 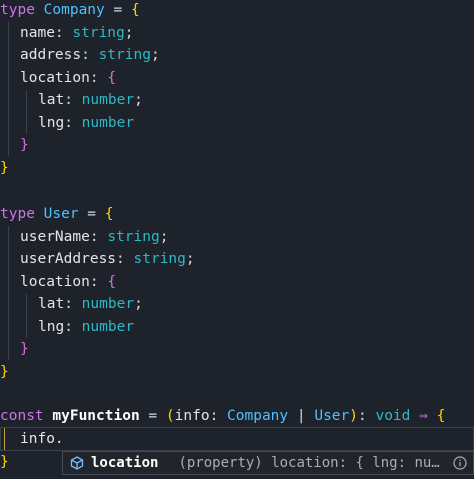 I want to click on type-keyword: void, so click(x=393, y=416).